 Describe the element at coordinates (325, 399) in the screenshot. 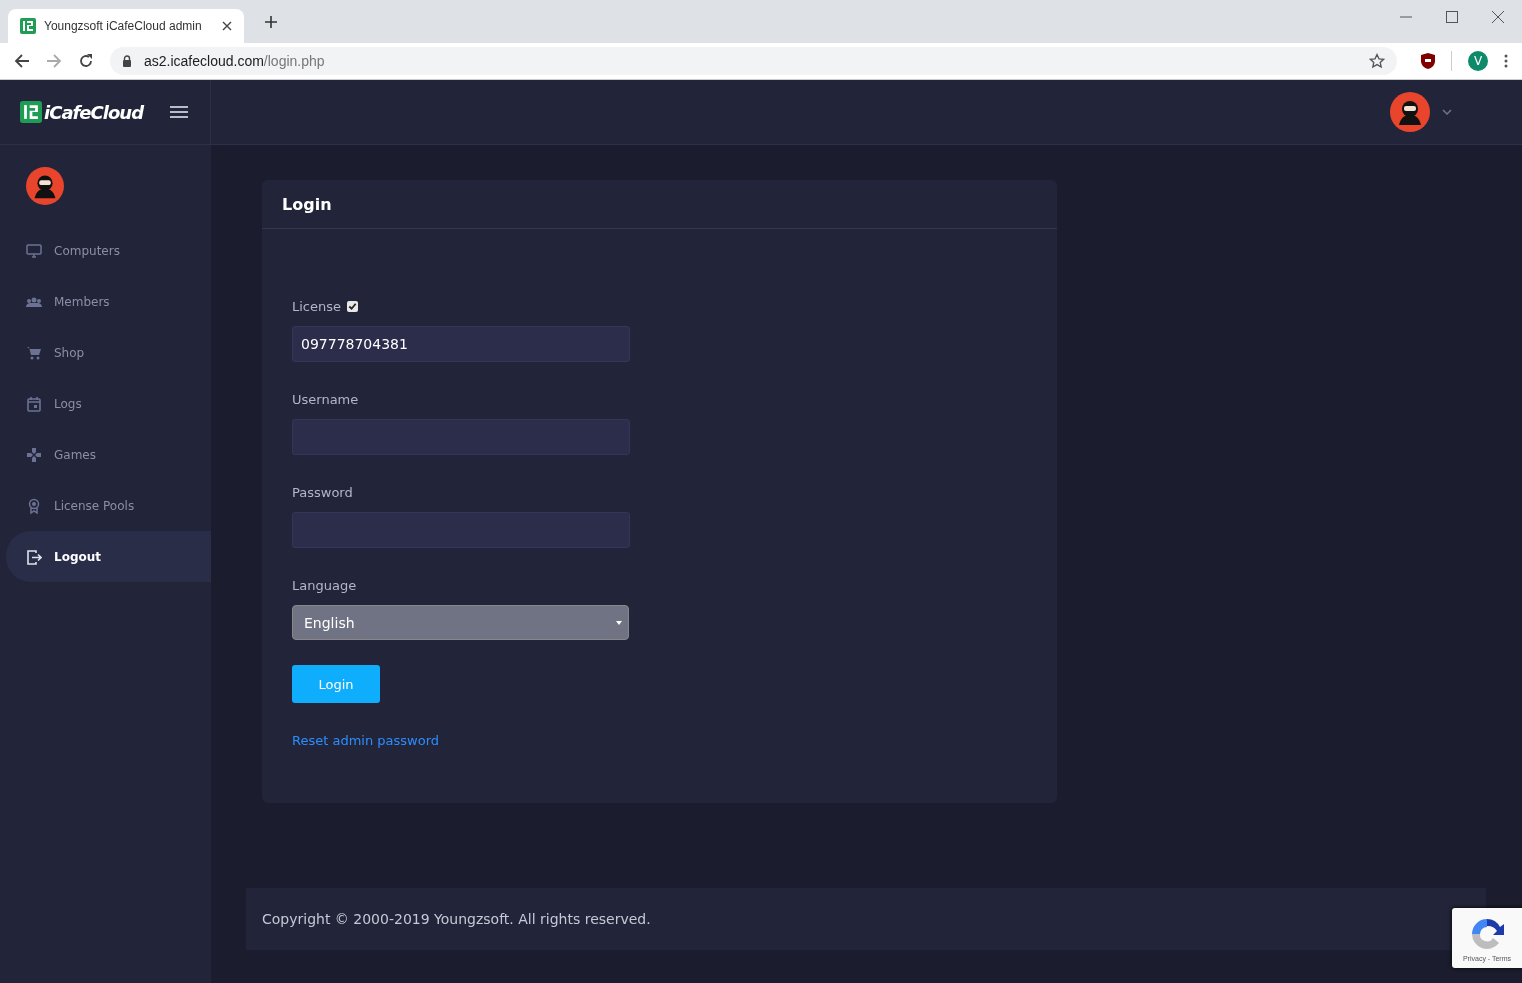

I see `username-label: Username` at that location.